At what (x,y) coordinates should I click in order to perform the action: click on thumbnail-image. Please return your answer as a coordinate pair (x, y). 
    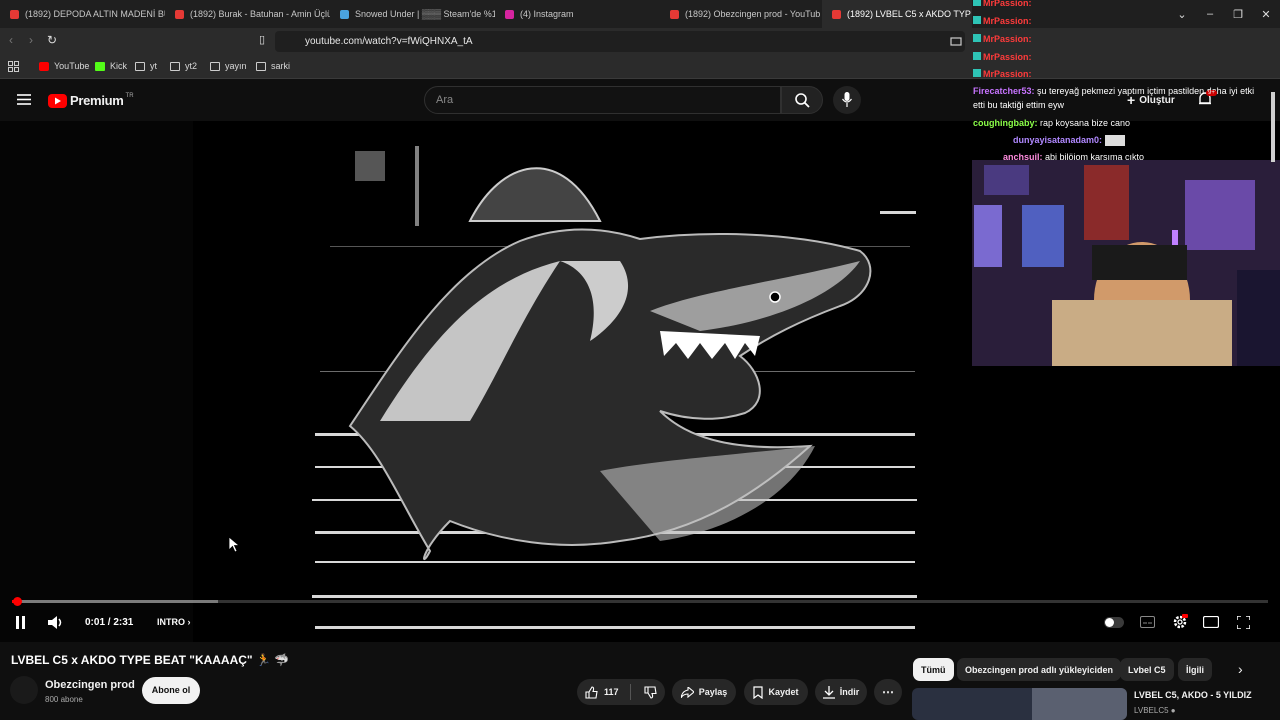
    Looking at the image, I should click on (1079, 704).